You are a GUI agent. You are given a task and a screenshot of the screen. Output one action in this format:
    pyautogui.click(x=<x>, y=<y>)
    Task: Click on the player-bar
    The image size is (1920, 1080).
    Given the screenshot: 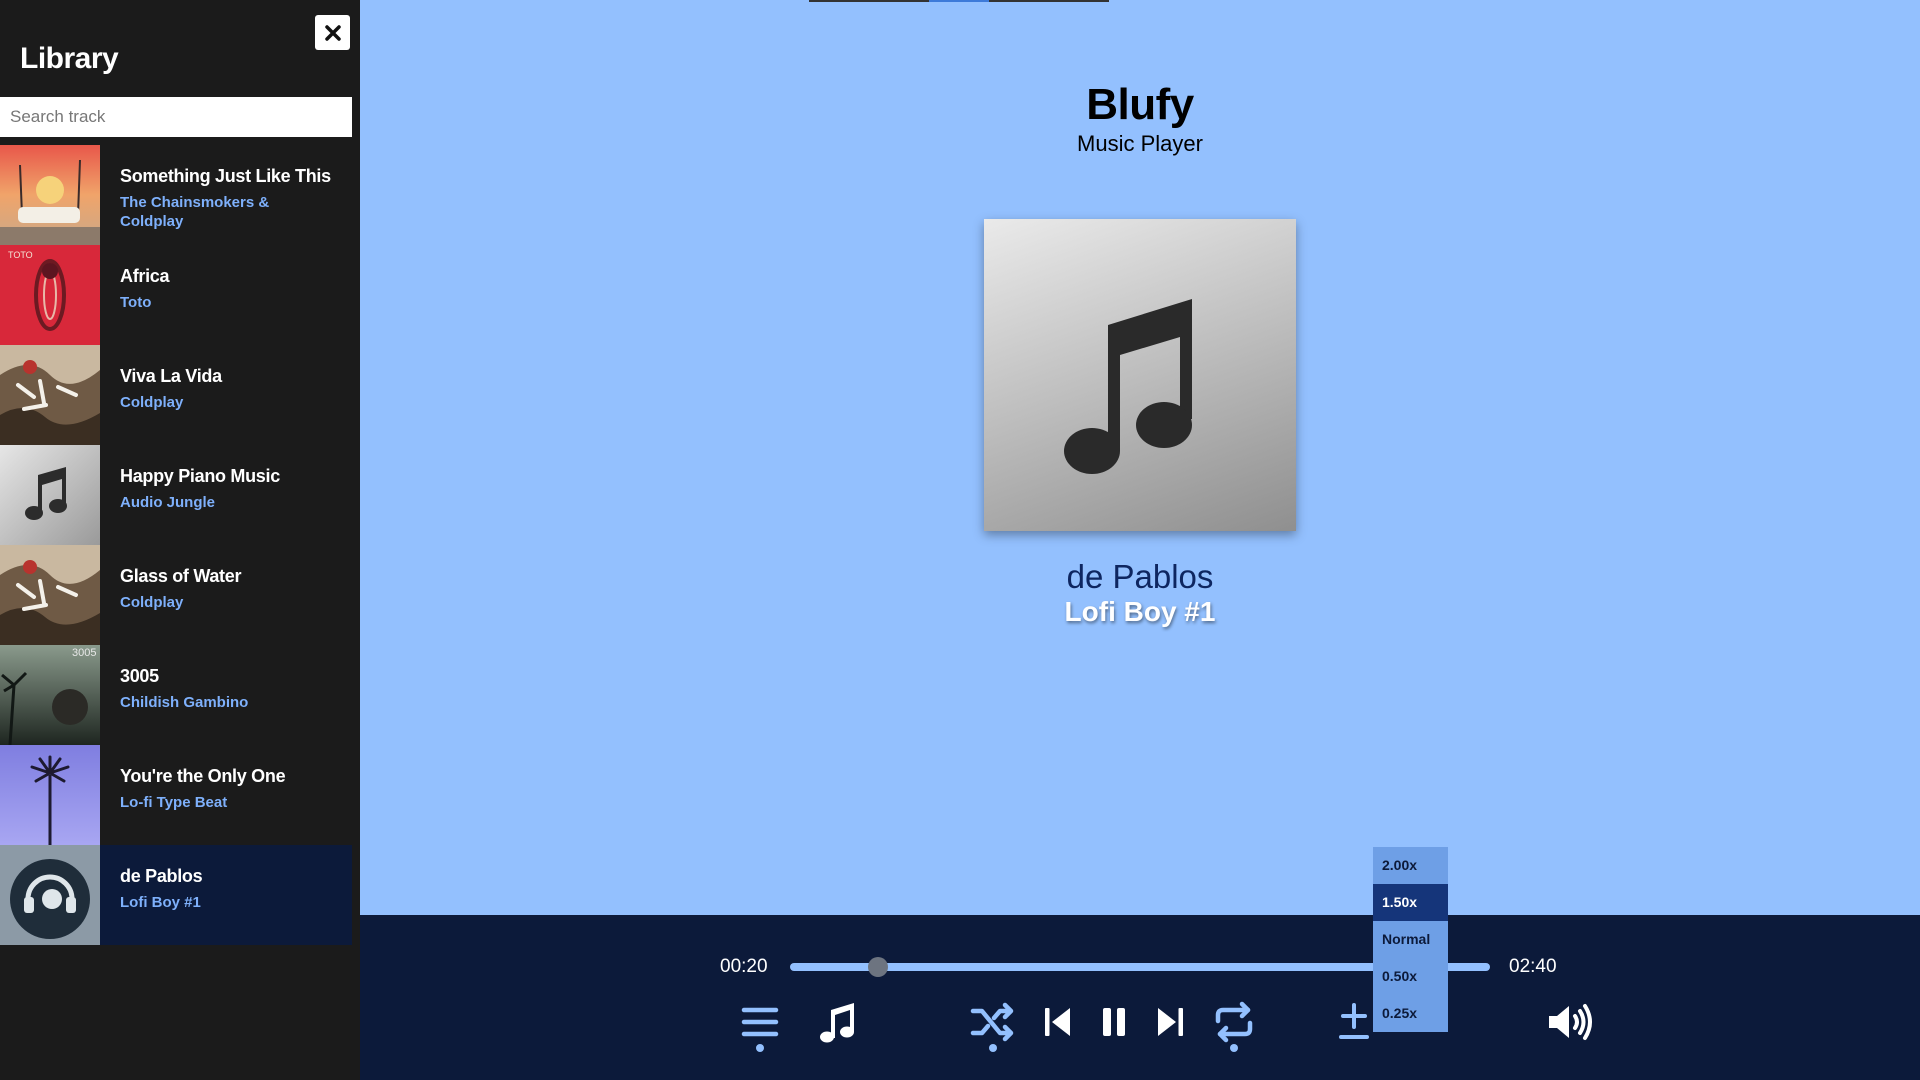 What is the action you would take?
    pyautogui.click(x=1140, y=997)
    